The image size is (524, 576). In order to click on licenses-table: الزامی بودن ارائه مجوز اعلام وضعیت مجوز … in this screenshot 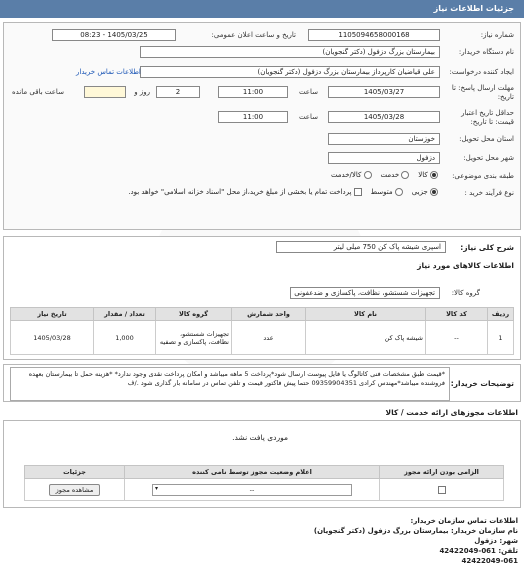, I will do `click(264, 483)`.